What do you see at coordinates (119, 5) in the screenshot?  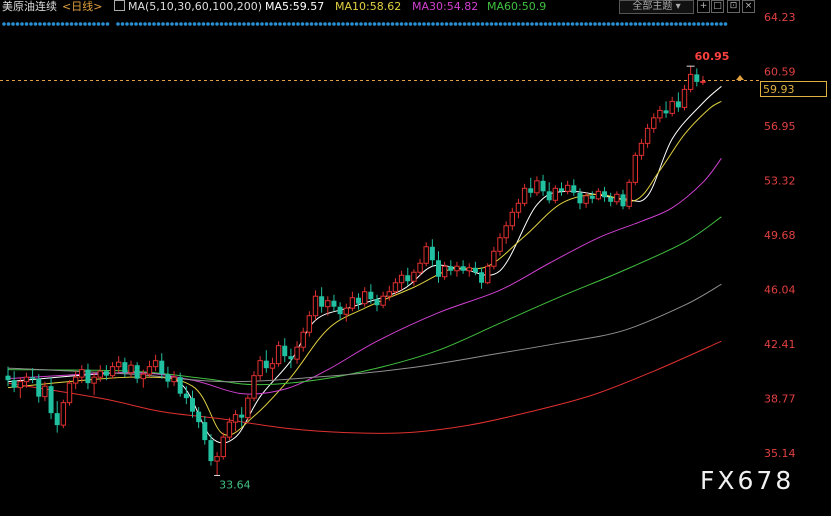 I see `ma-settings-icon` at bounding box center [119, 5].